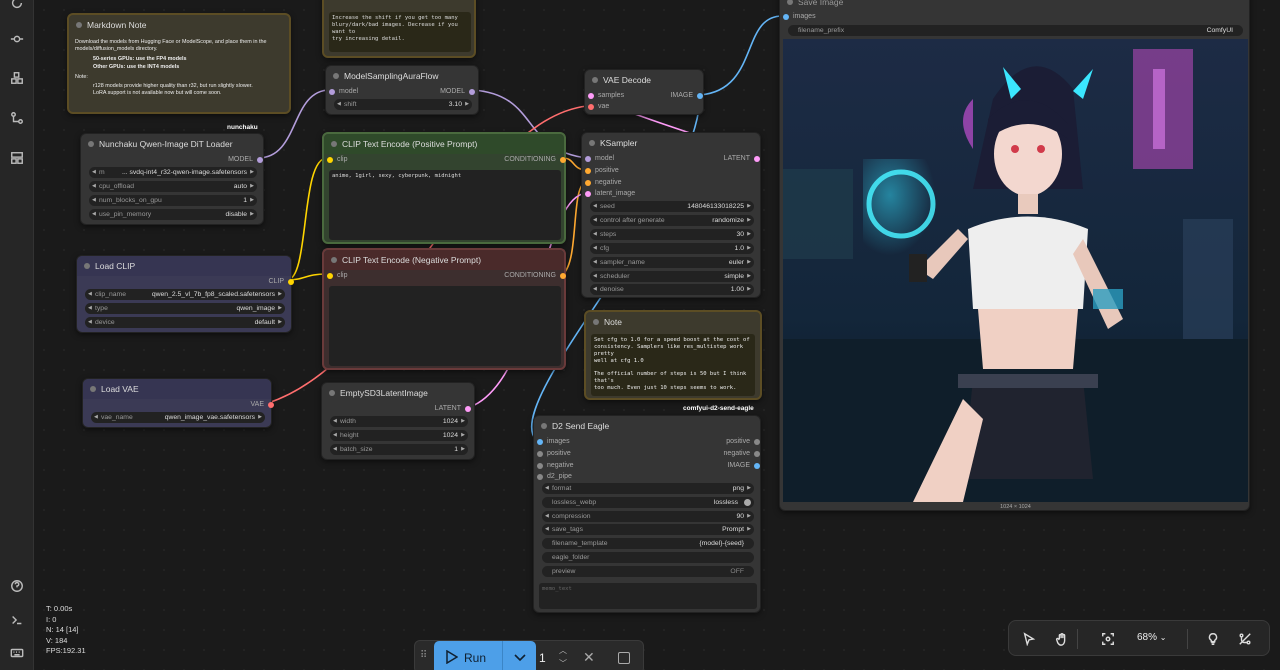 The image size is (1280, 670). Describe the element at coordinates (441, 409) in the screenshot. I see `empty-latent-out: LATENT` at that location.